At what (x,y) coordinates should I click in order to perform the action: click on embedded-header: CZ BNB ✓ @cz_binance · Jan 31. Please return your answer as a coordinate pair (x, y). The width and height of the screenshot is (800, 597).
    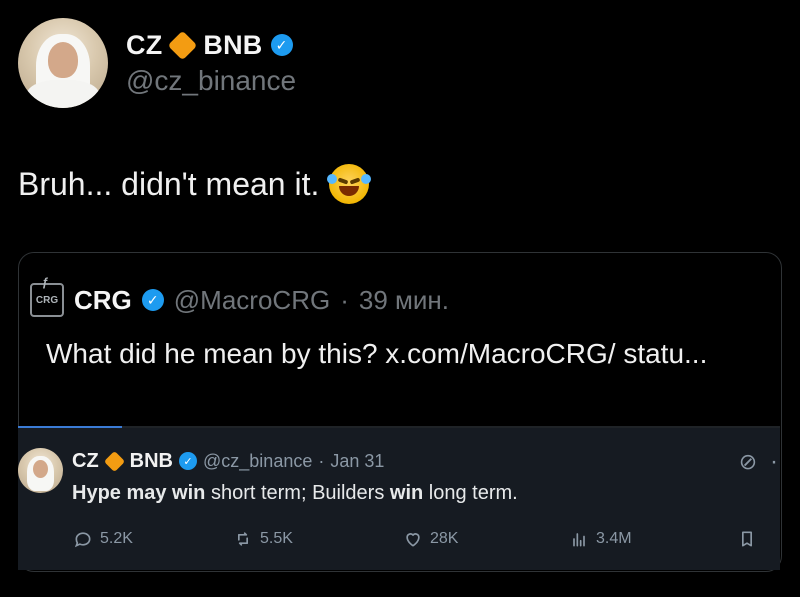
    Looking at the image, I should click on (228, 461).